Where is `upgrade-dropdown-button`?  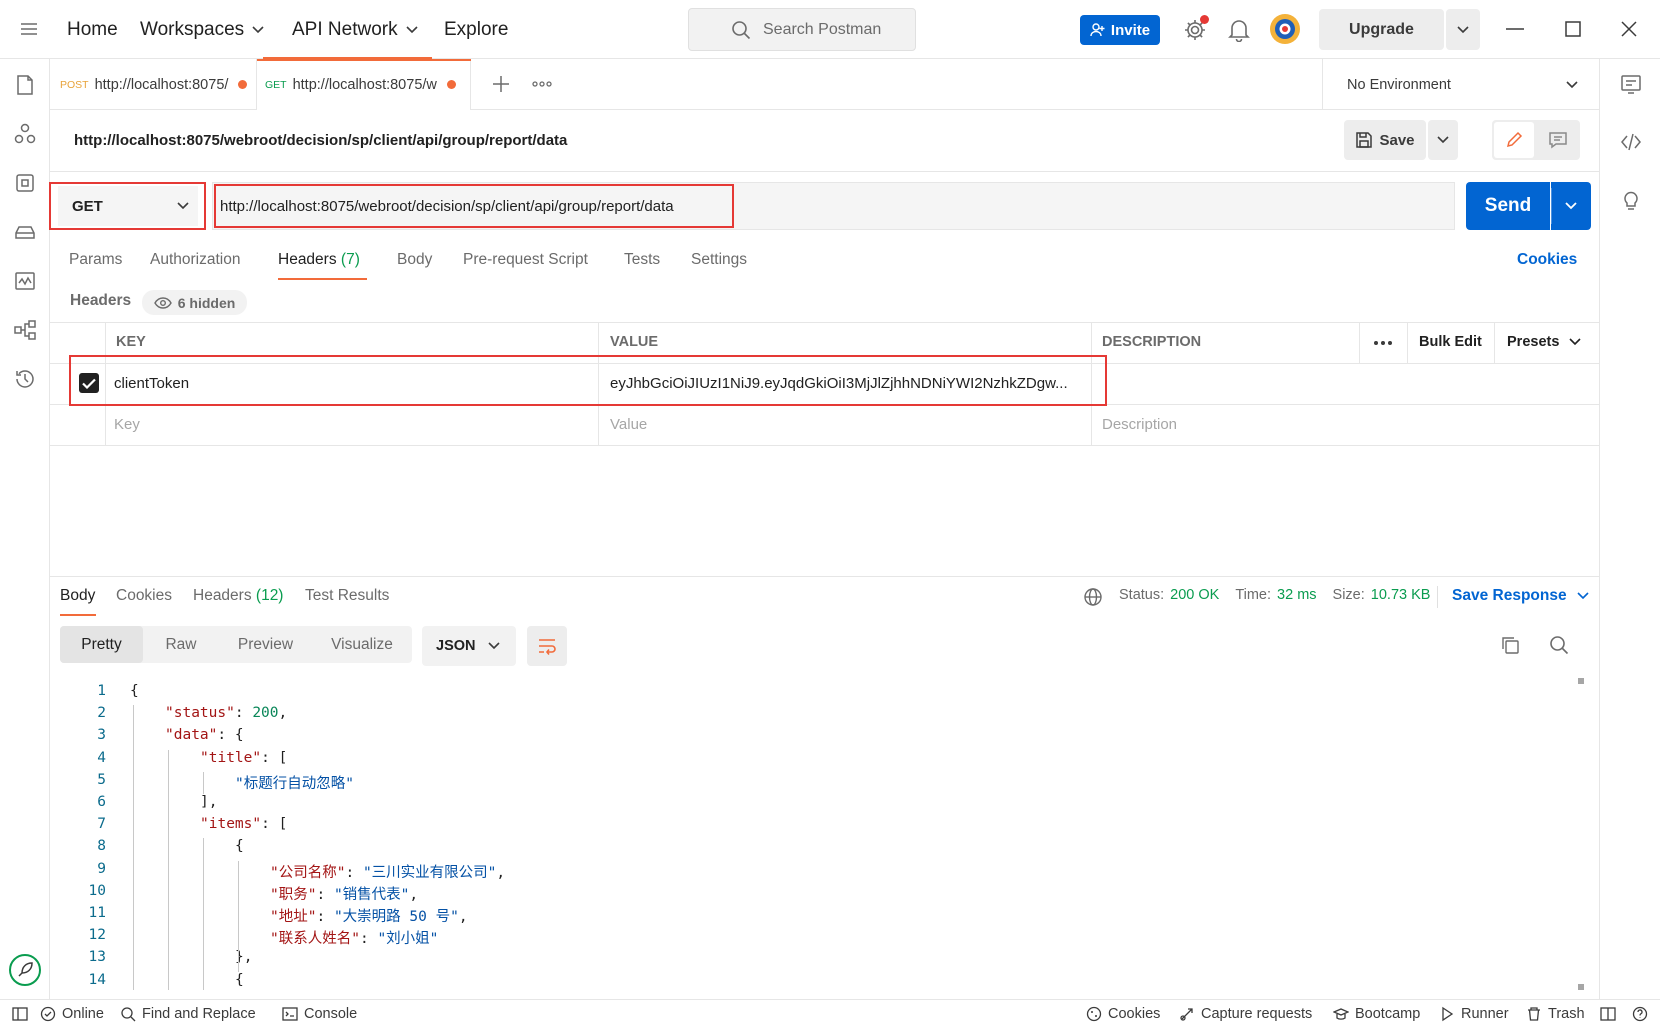 upgrade-dropdown-button is located at coordinates (1463, 29).